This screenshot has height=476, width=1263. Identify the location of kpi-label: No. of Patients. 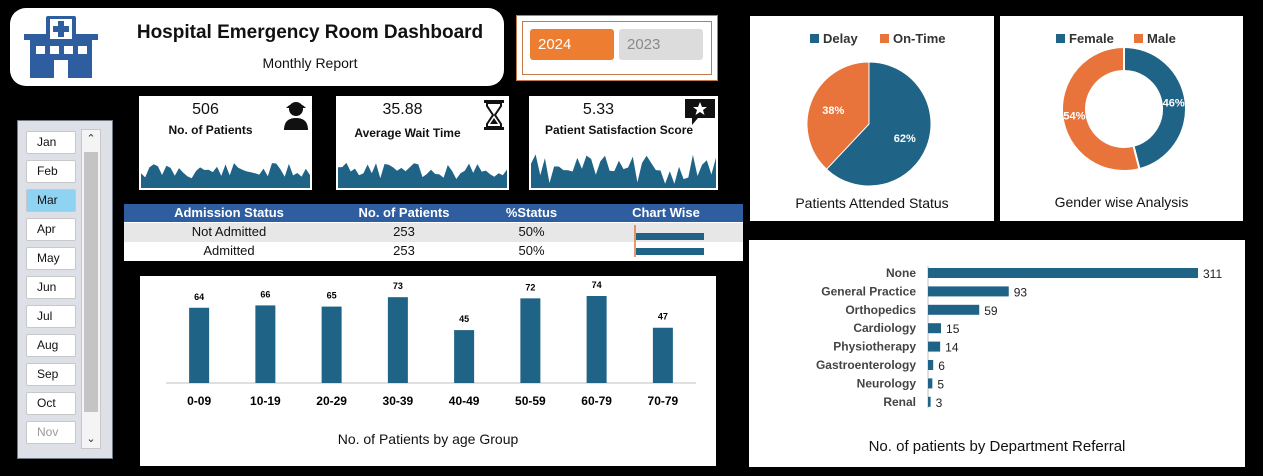
(210, 130).